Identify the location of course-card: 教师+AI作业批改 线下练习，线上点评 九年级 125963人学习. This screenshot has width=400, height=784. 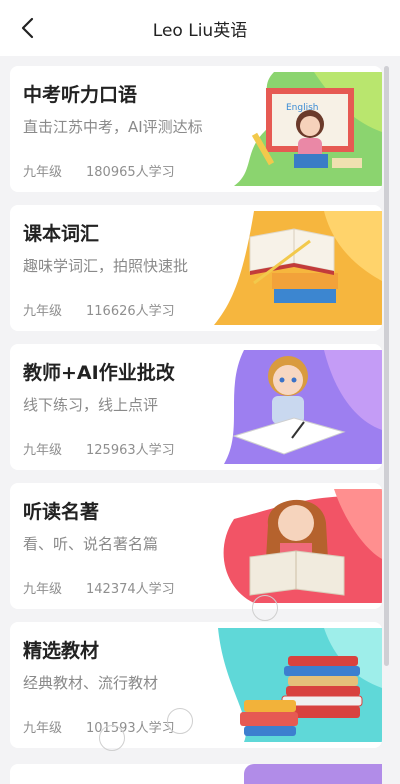
(196, 407).